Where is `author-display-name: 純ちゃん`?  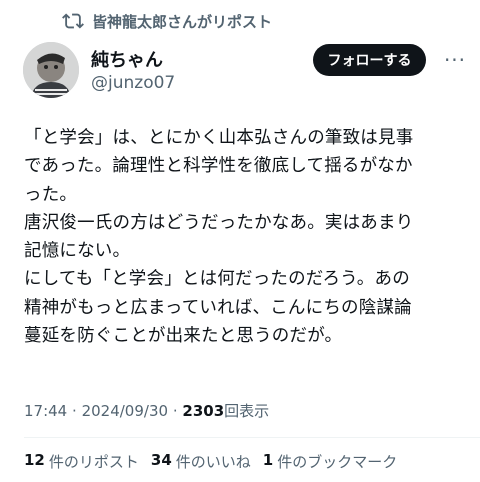
author-display-name: 純ちゃん is located at coordinates (127, 59).